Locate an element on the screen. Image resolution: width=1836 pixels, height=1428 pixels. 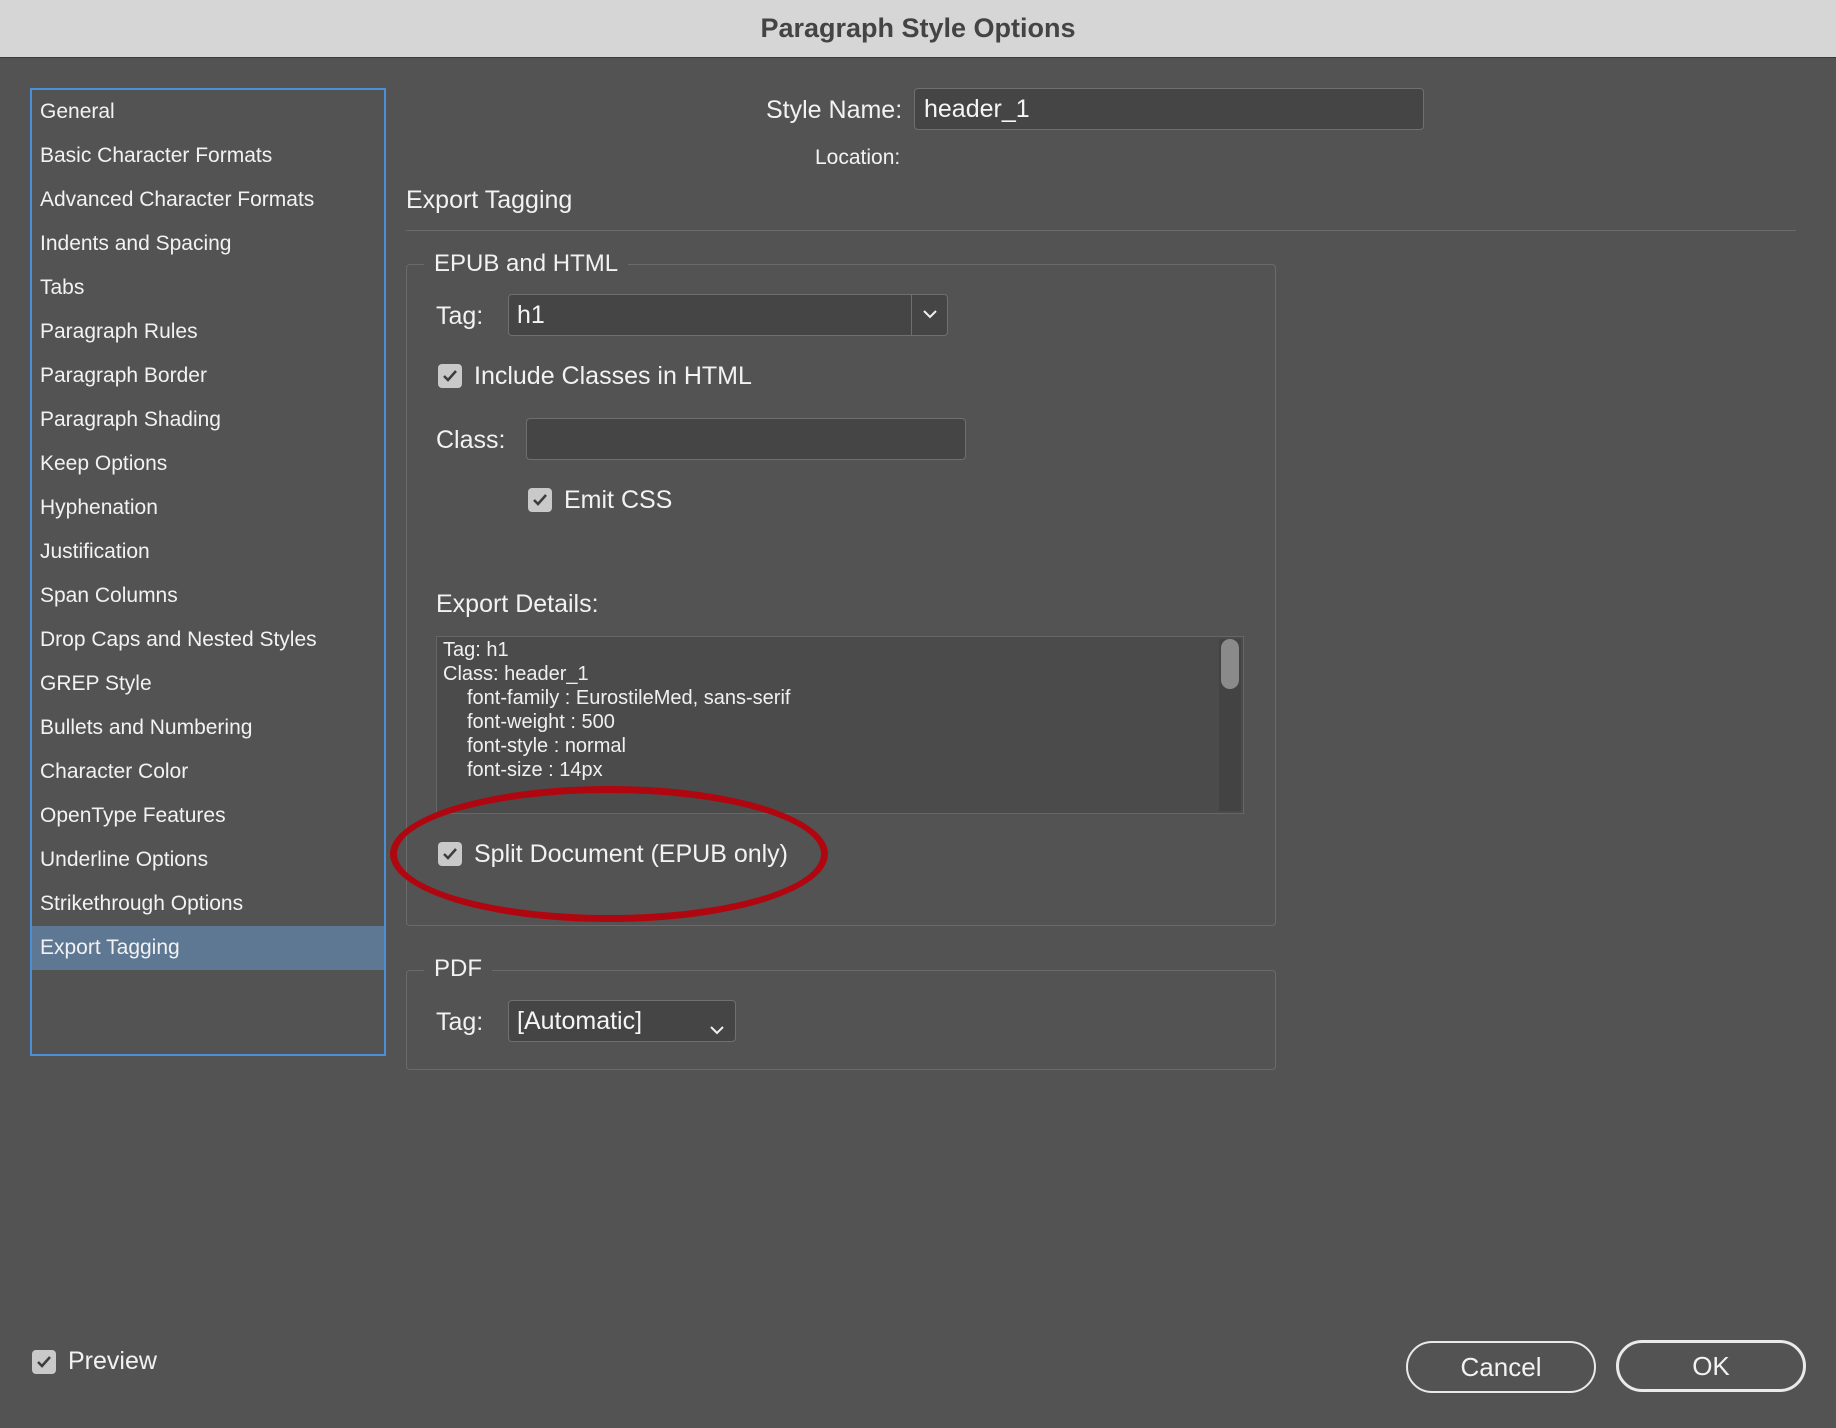
pdf-group-title: PDF is located at coordinates (458, 969).